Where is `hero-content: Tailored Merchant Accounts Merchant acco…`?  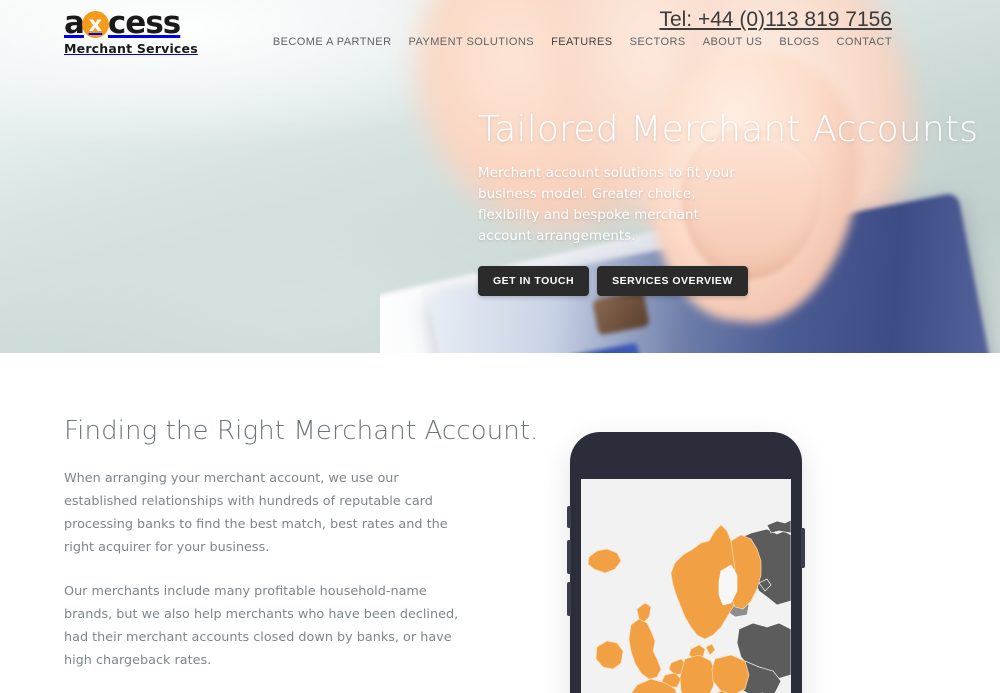 hero-content: Tailored Merchant Accounts Merchant acco… is located at coordinates (728, 202).